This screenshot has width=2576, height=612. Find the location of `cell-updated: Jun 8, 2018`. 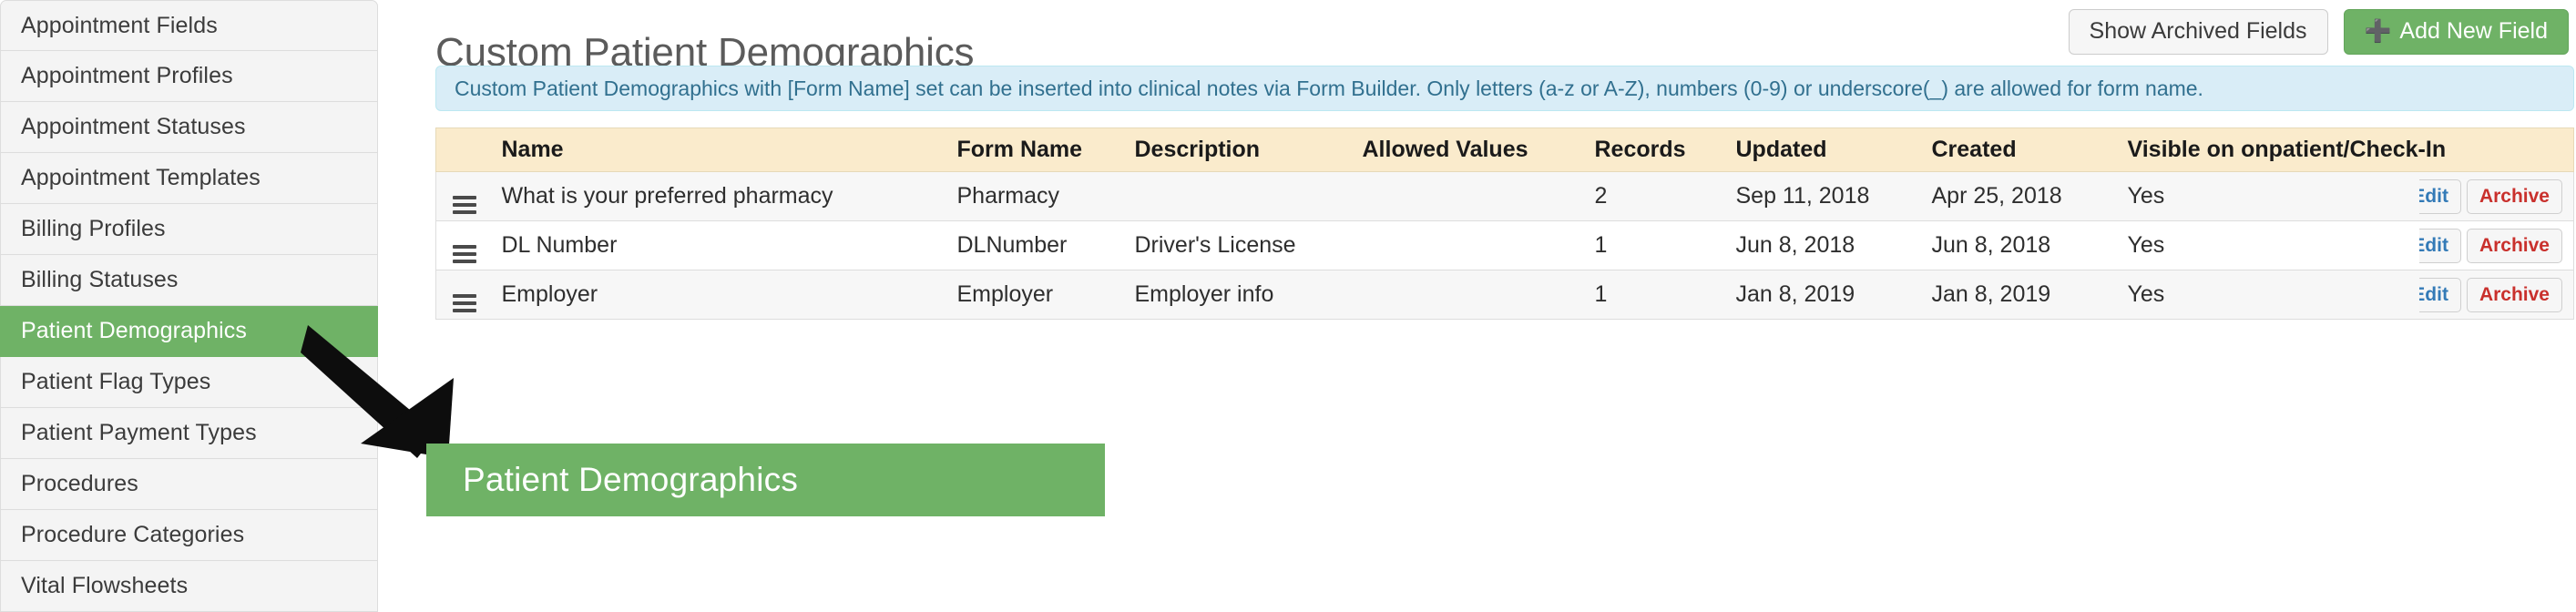

cell-updated: Jun 8, 2018 is located at coordinates (1825, 245).